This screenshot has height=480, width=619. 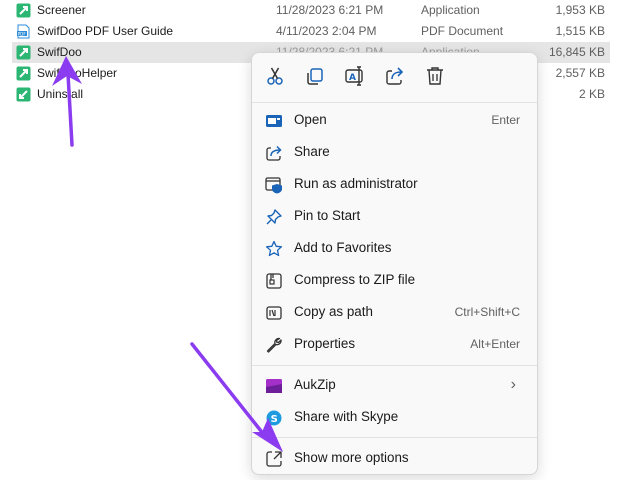 What do you see at coordinates (576, 52) in the screenshot?
I see `file-size: 16,845 KB` at bounding box center [576, 52].